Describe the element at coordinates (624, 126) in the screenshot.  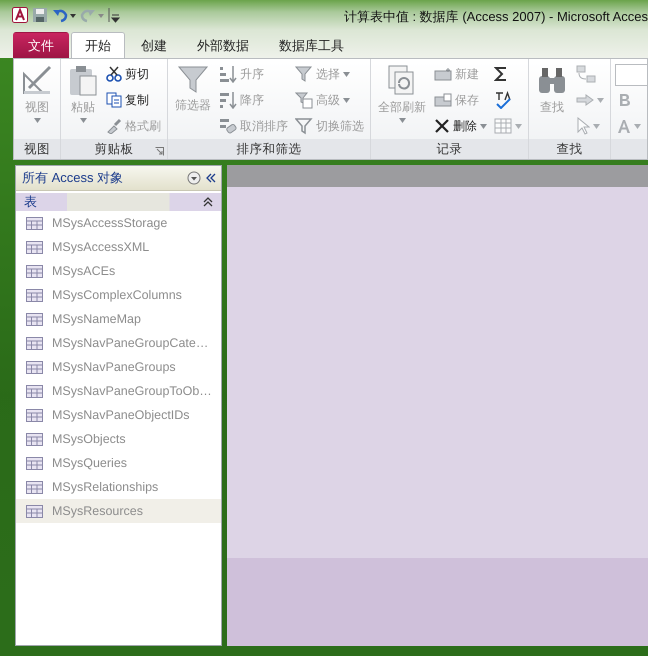
I see `font-color-icon` at that location.